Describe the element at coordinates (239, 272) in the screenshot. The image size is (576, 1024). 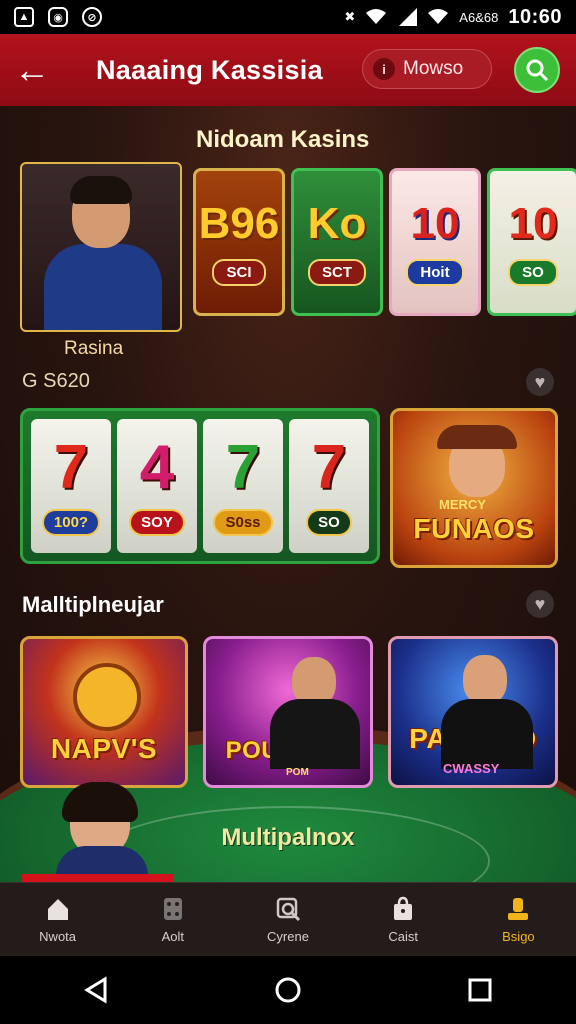
I see `game-card-1-chip: SCI` at that location.